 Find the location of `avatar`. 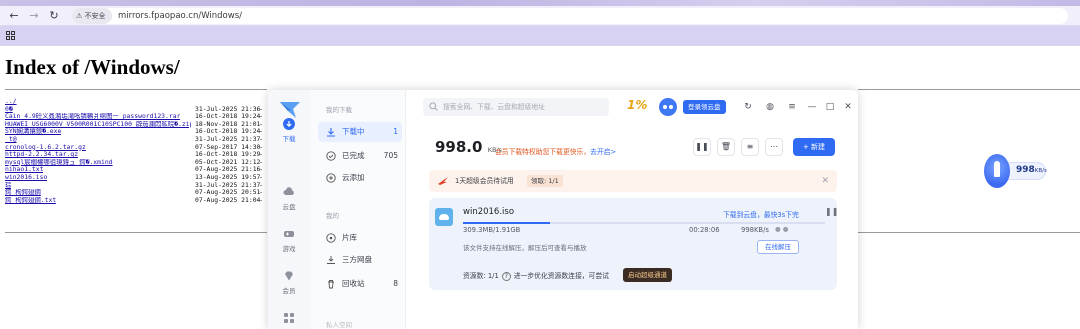

avatar is located at coordinates (668, 107).